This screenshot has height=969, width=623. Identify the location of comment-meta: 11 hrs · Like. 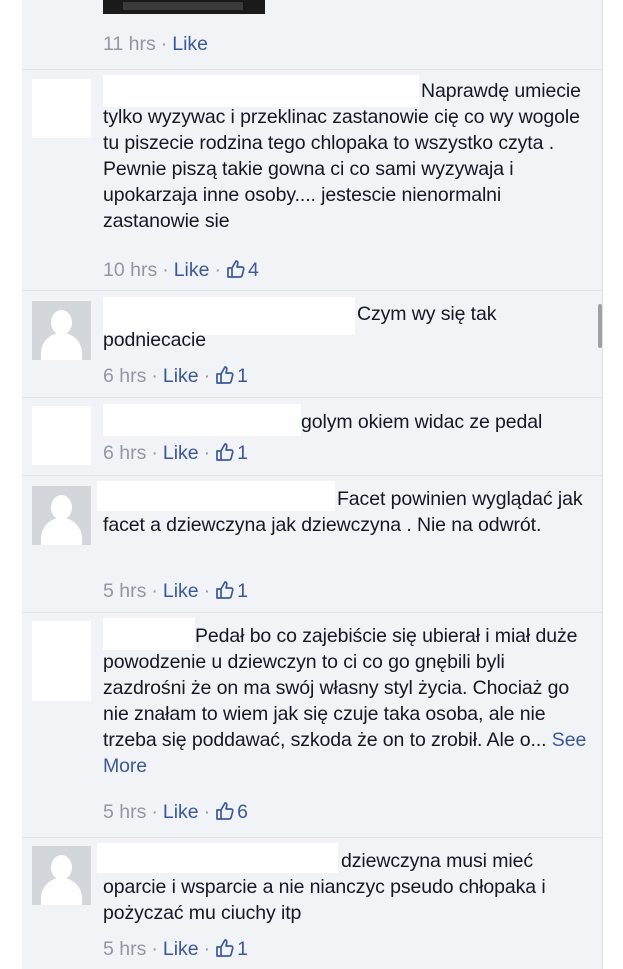
(155, 44).